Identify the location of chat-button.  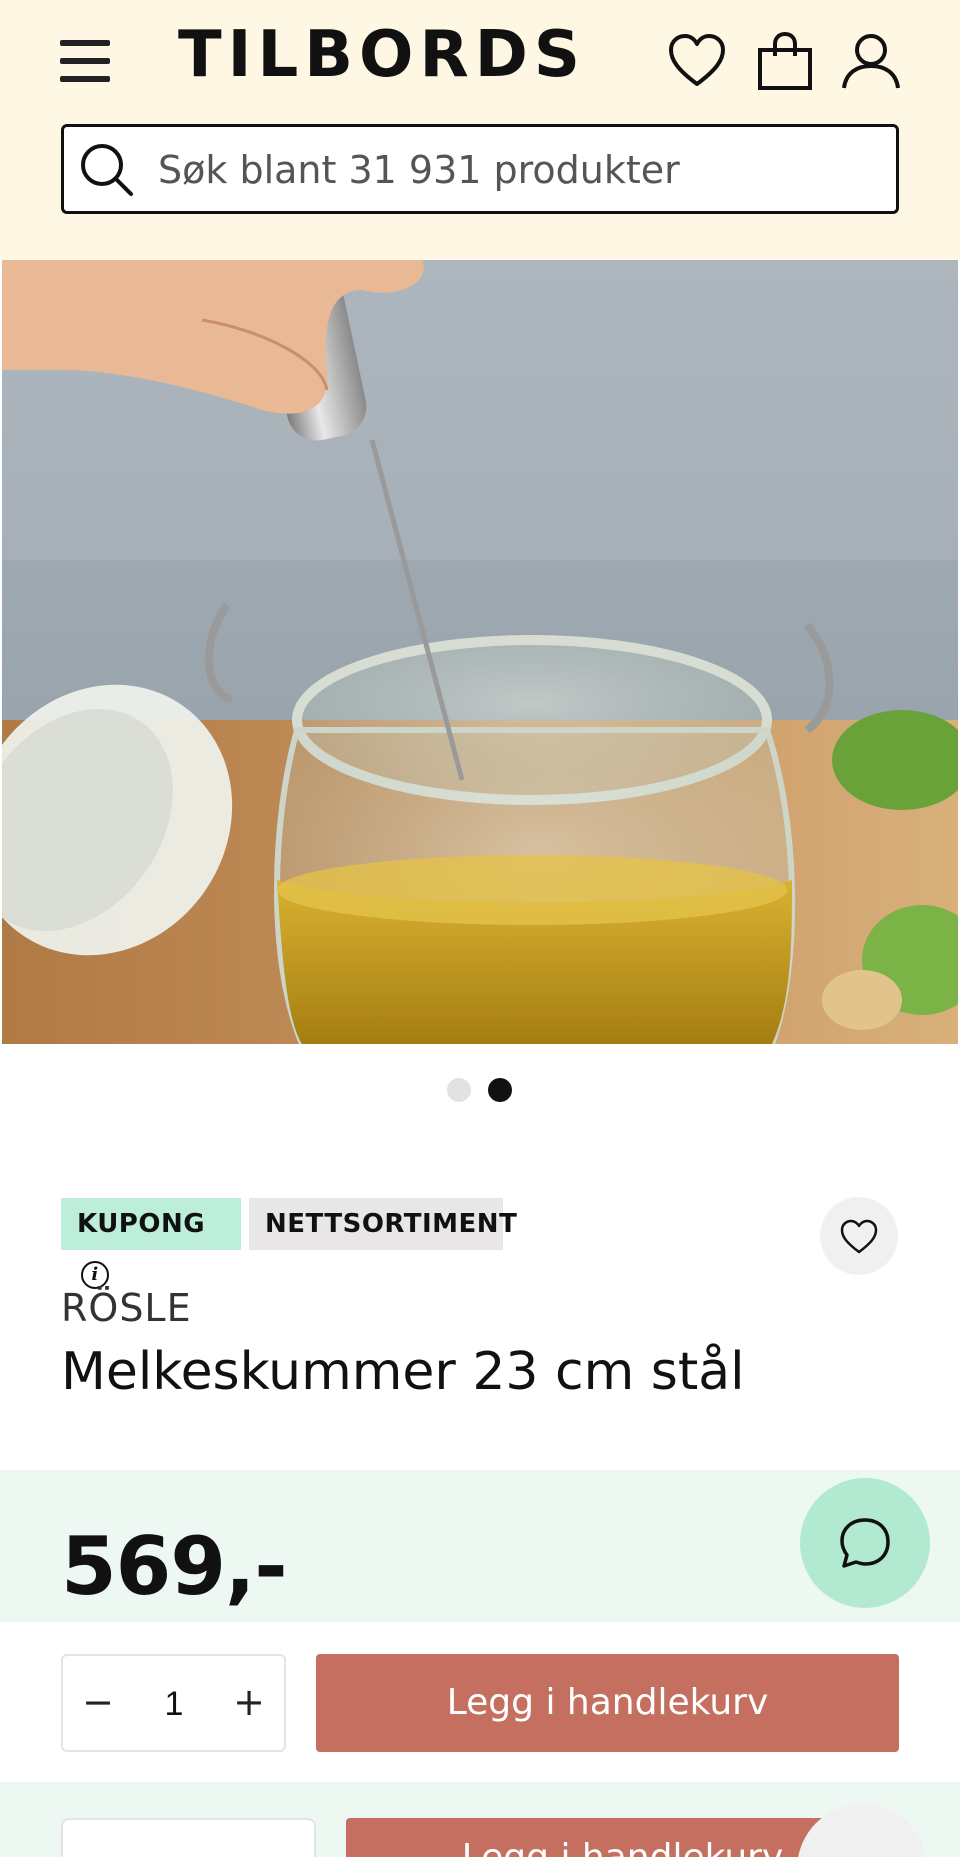
(865, 1543).